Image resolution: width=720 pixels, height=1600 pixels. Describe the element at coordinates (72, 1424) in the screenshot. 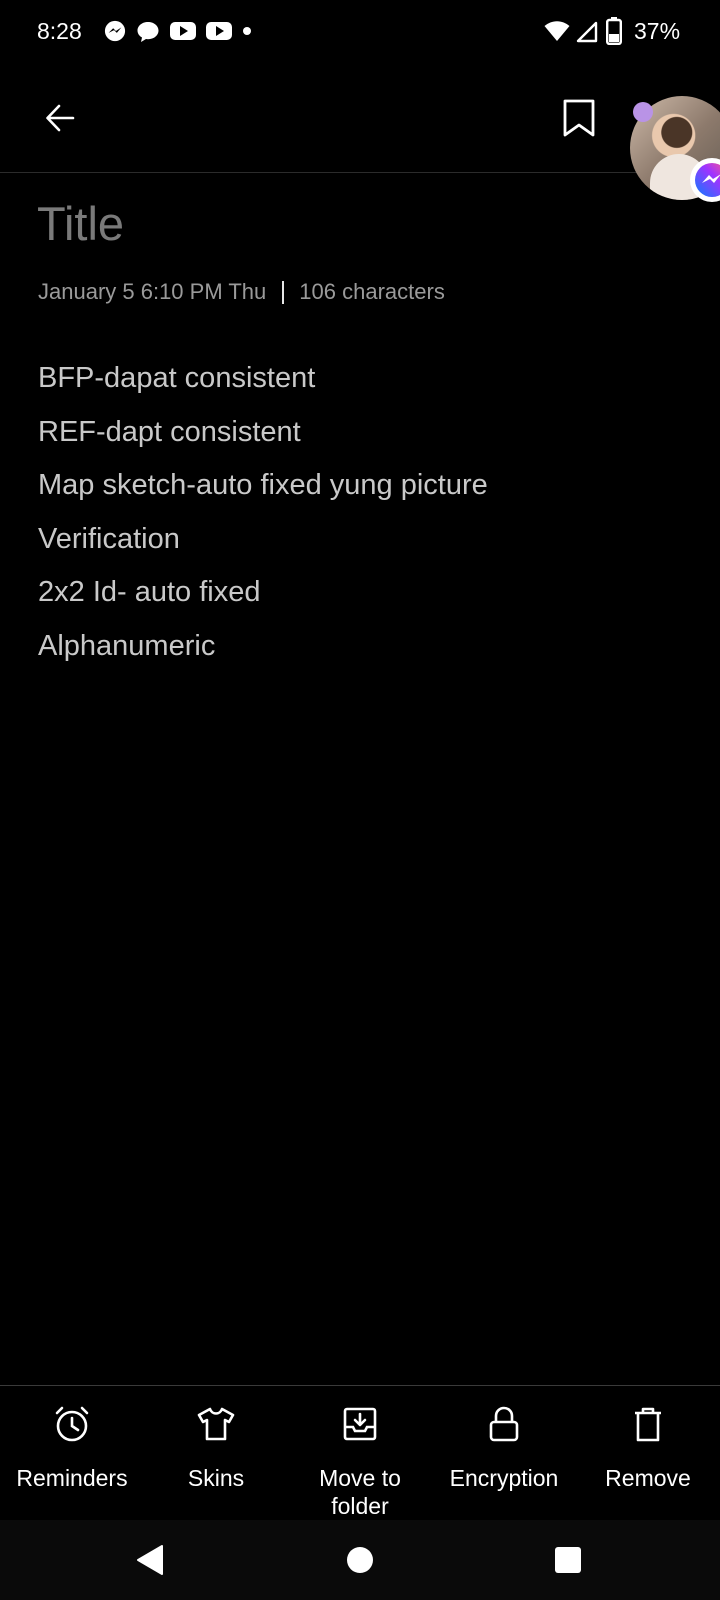

I see `alarm-clock-icon` at that location.